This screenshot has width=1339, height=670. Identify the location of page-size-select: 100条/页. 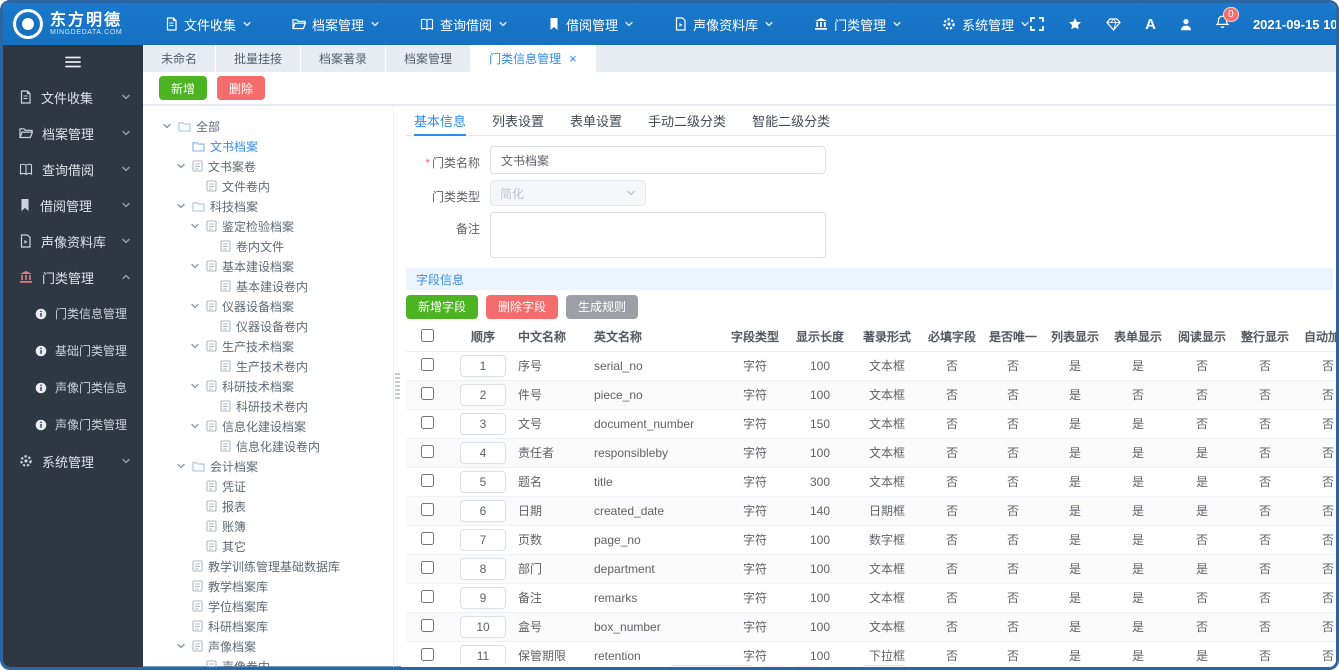
(710, 666).